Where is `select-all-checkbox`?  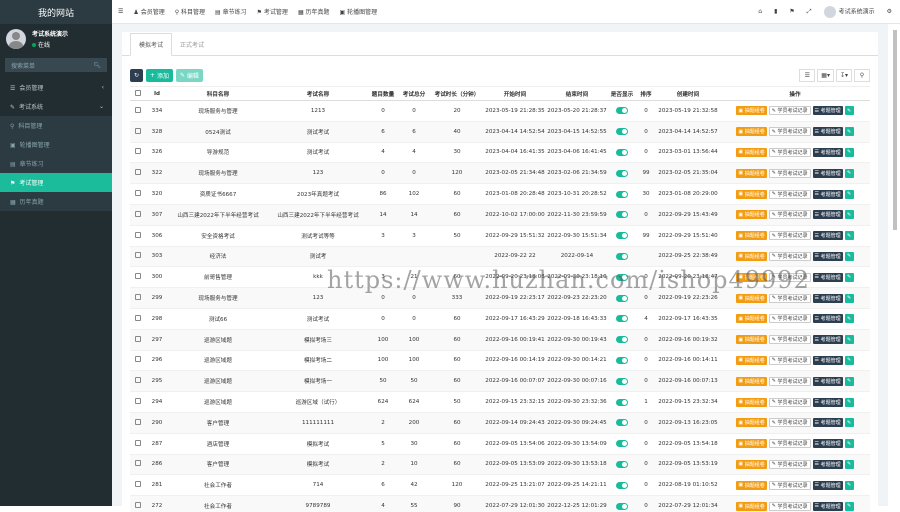 select-all-checkbox is located at coordinates (138, 92).